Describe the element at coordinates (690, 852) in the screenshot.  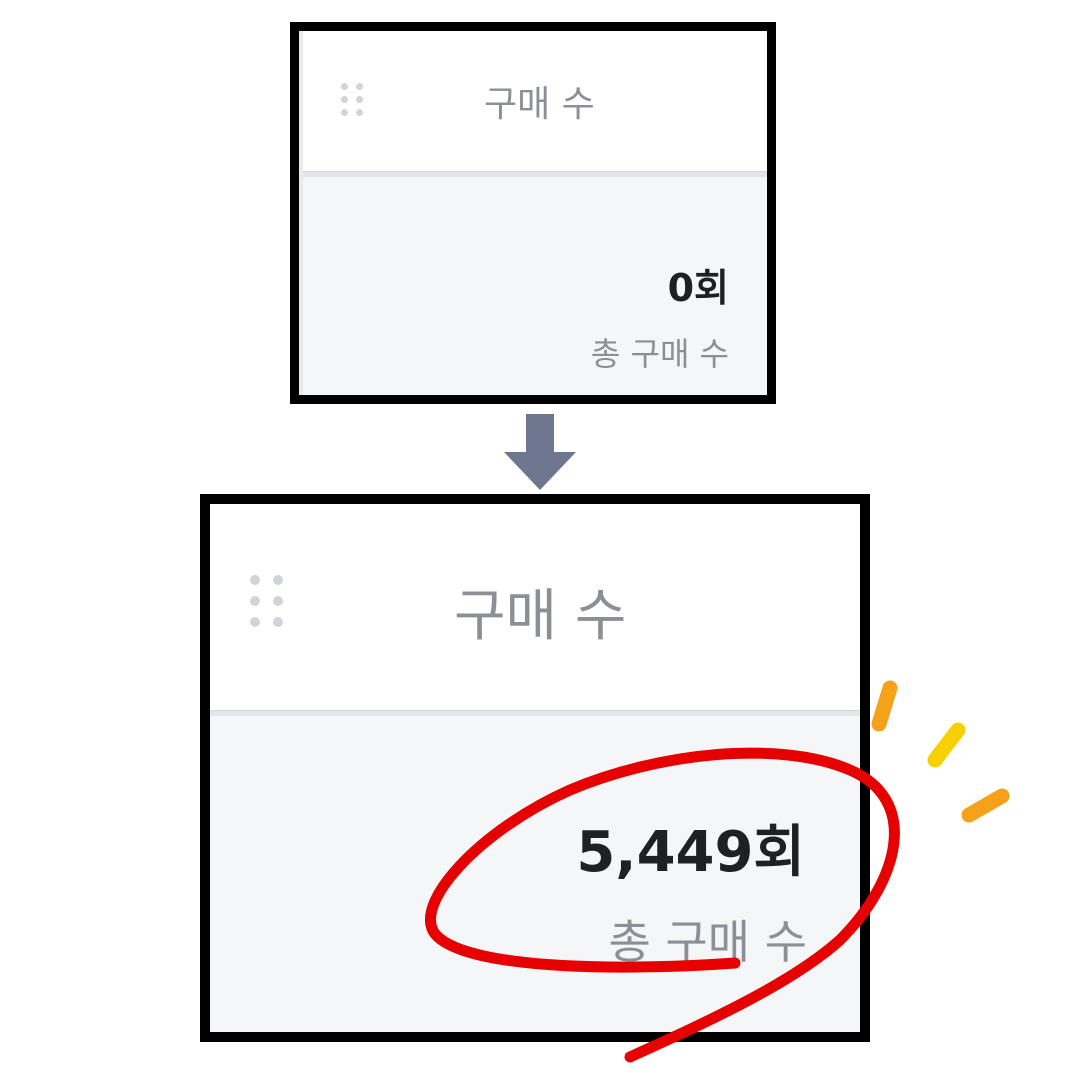
I see `purchase-count-value: 5,449회` at that location.